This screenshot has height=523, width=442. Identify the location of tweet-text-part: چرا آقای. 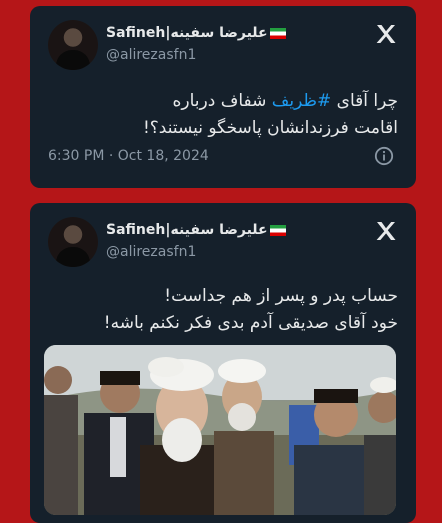
(364, 101).